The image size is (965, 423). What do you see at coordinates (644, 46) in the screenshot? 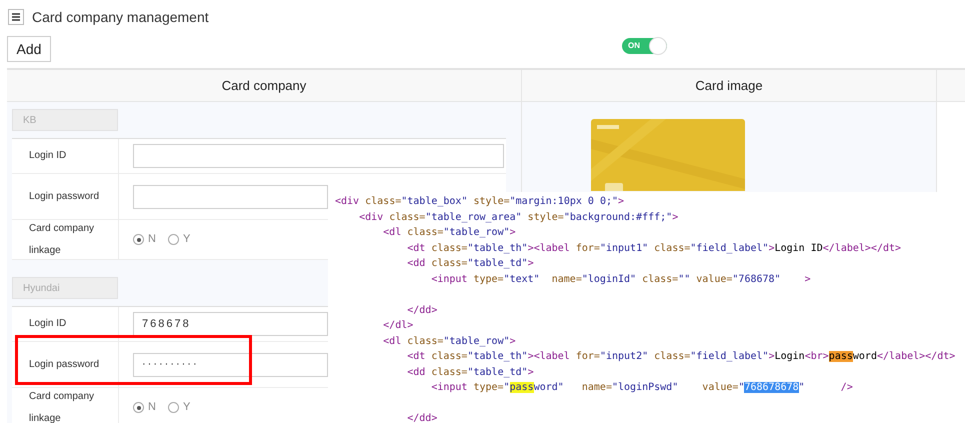
I see `toggle-switch: ON` at bounding box center [644, 46].